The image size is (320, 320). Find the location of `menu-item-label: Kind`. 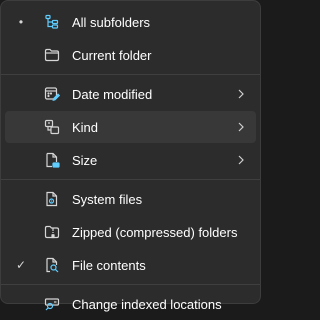

menu-item-label: Kind is located at coordinates (85, 127).